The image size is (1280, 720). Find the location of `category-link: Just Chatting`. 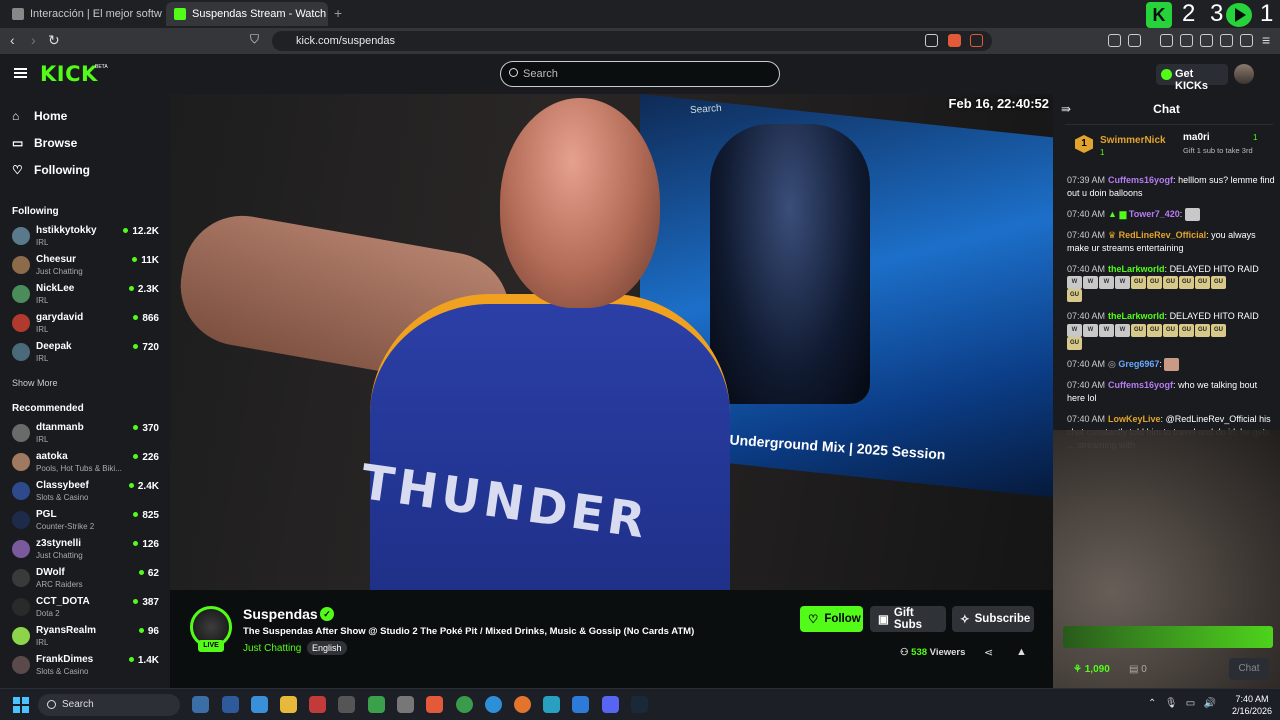

category-link: Just Chatting is located at coordinates (272, 648).